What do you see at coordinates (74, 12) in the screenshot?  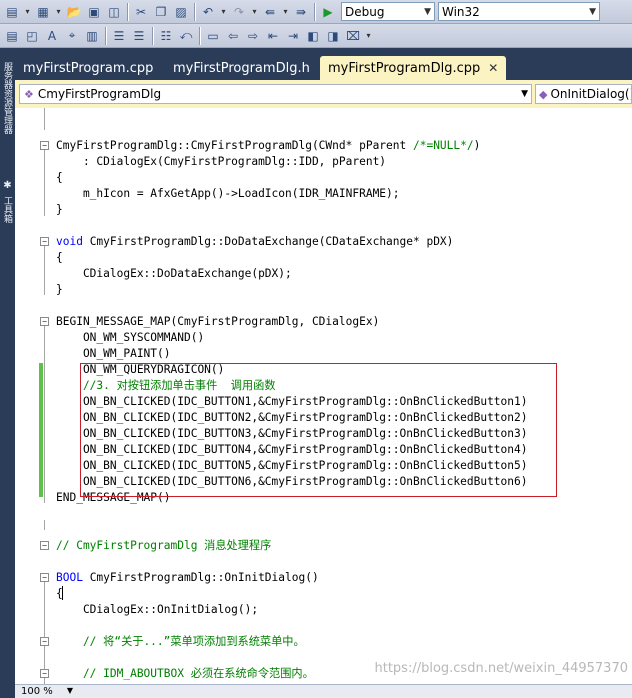 I see `open-file-icon: 📂` at bounding box center [74, 12].